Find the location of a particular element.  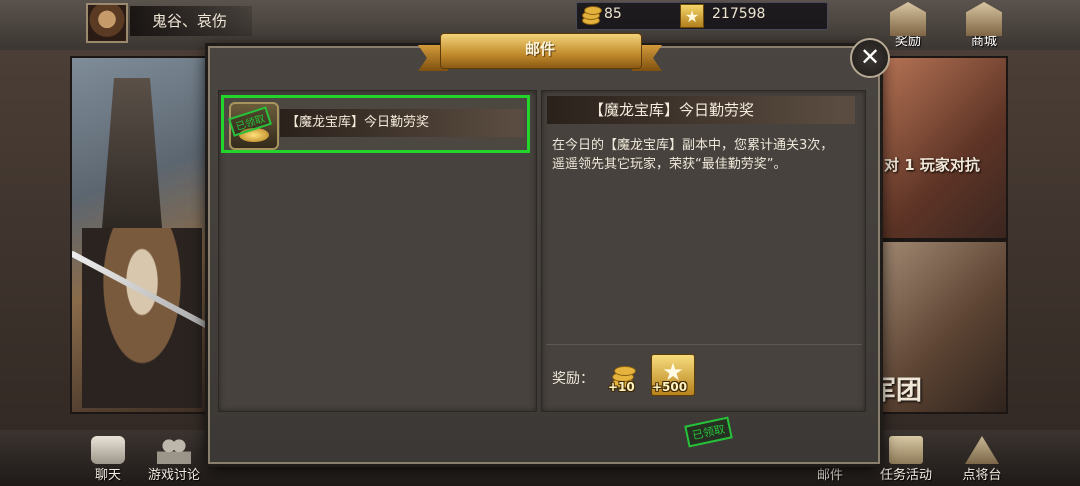

chat-bubble-icon is located at coordinates (108, 450).